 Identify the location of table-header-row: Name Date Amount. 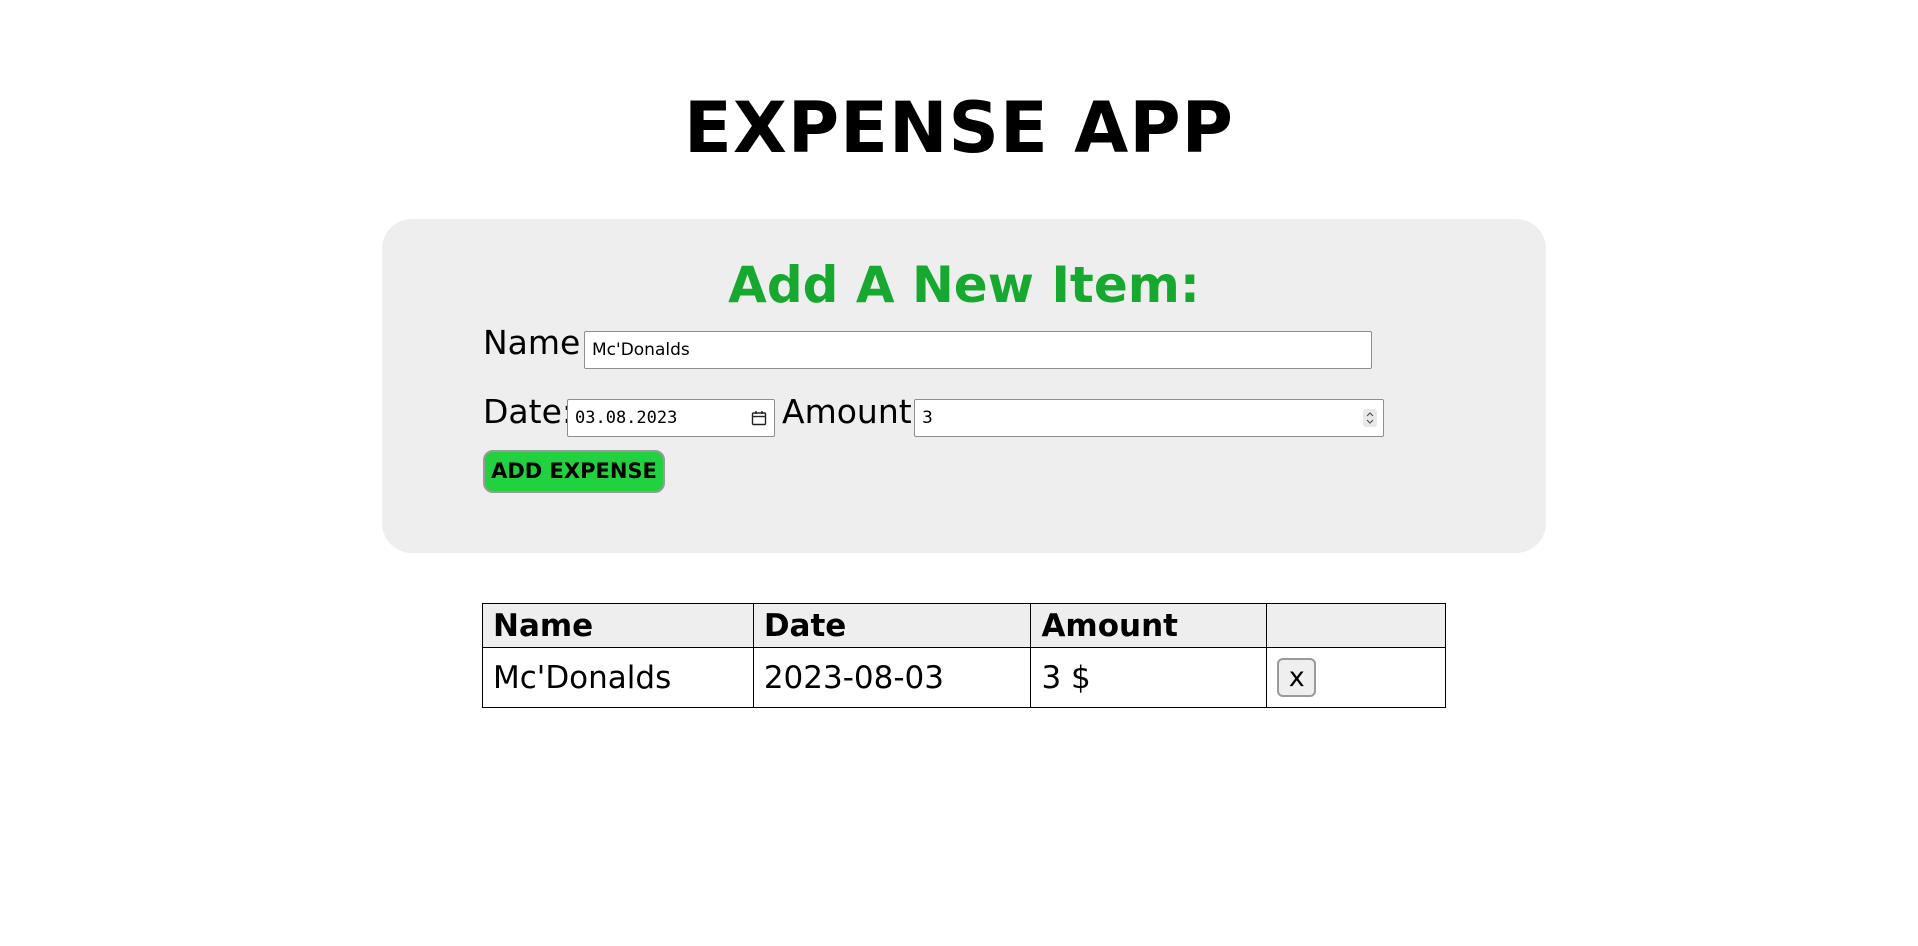
(964, 625).